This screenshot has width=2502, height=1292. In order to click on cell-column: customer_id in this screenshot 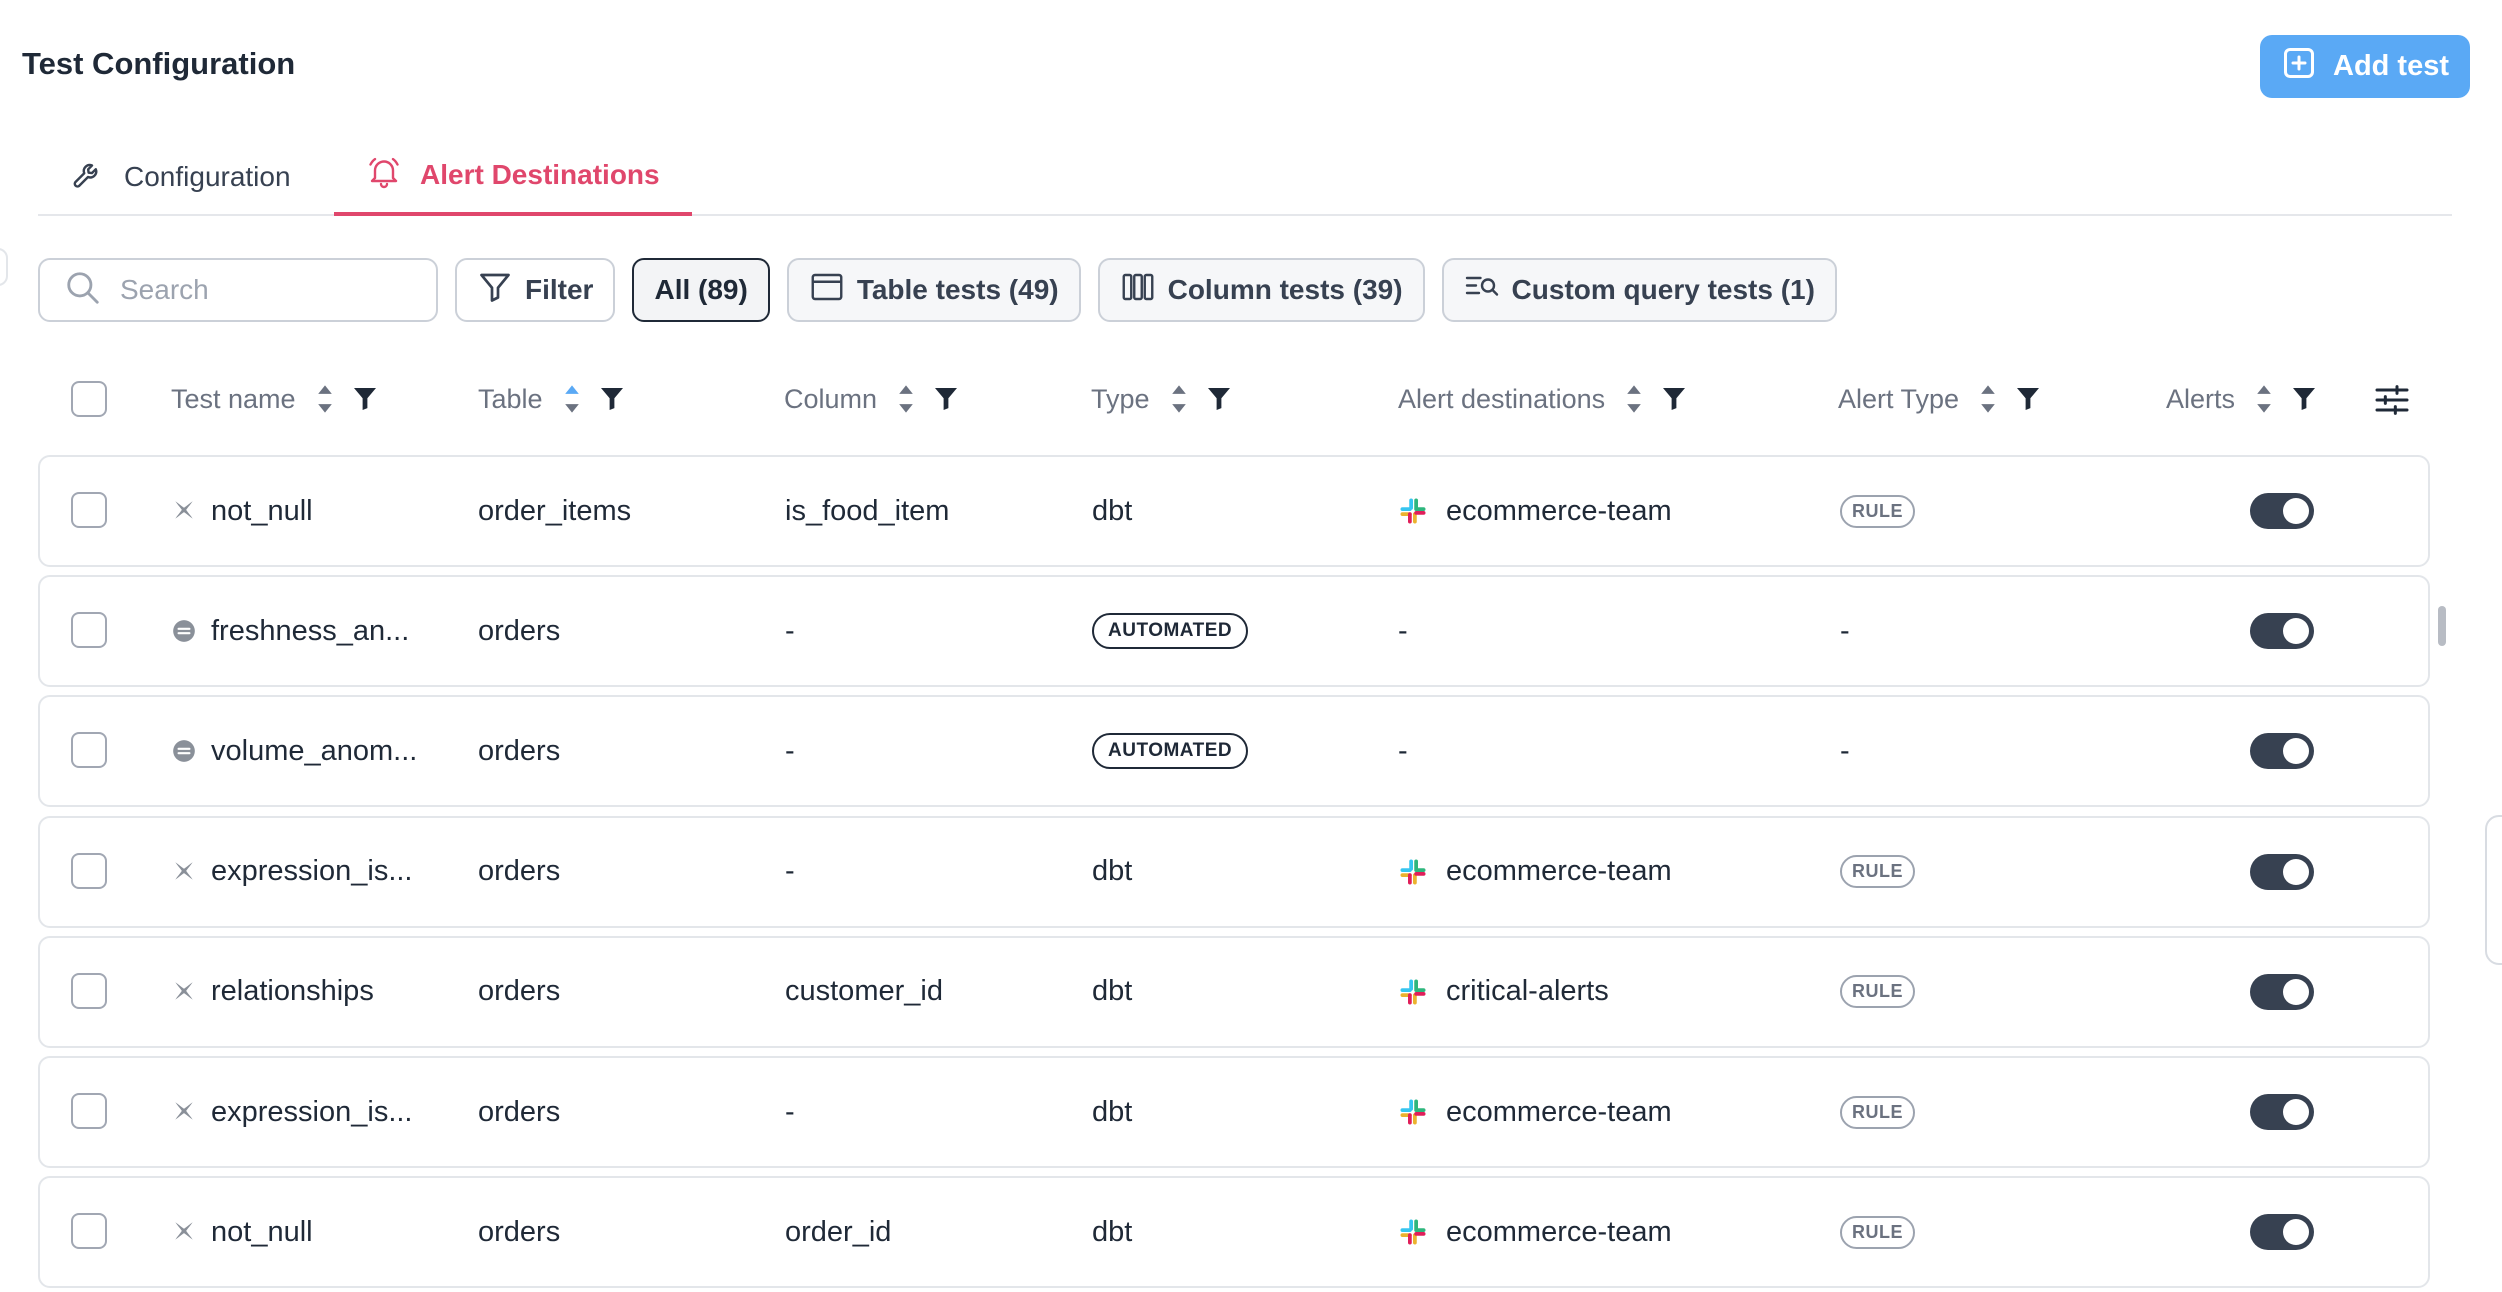, I will do `click(864, 991)`.